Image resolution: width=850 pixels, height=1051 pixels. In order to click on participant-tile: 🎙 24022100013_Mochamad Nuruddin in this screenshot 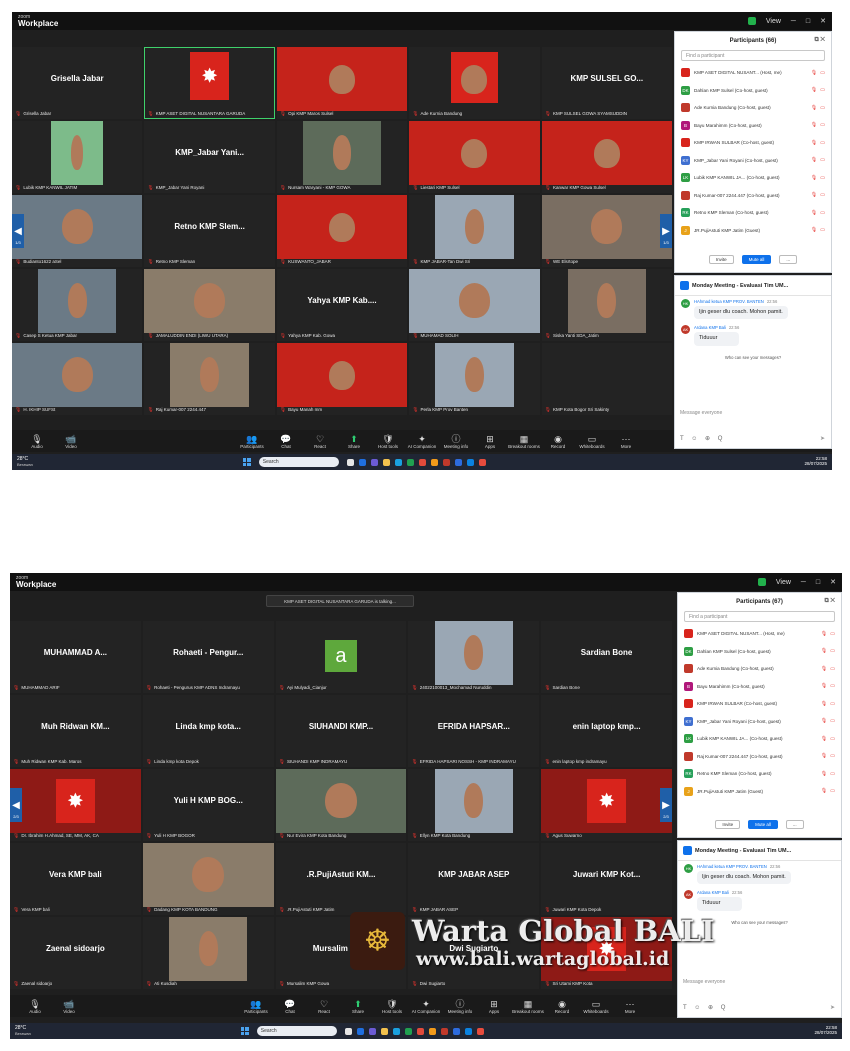, I will do `click(474, 657)`.